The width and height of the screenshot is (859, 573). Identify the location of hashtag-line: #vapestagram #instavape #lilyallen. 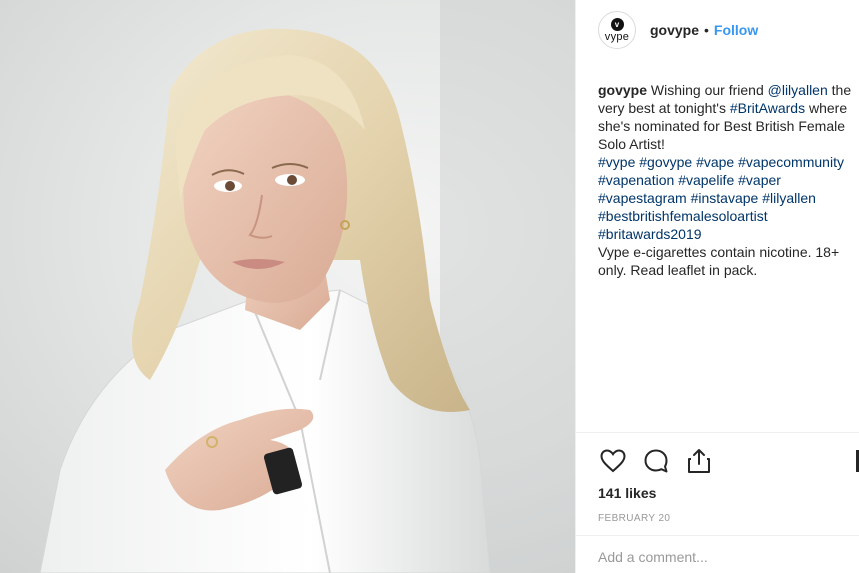
(727, 198).